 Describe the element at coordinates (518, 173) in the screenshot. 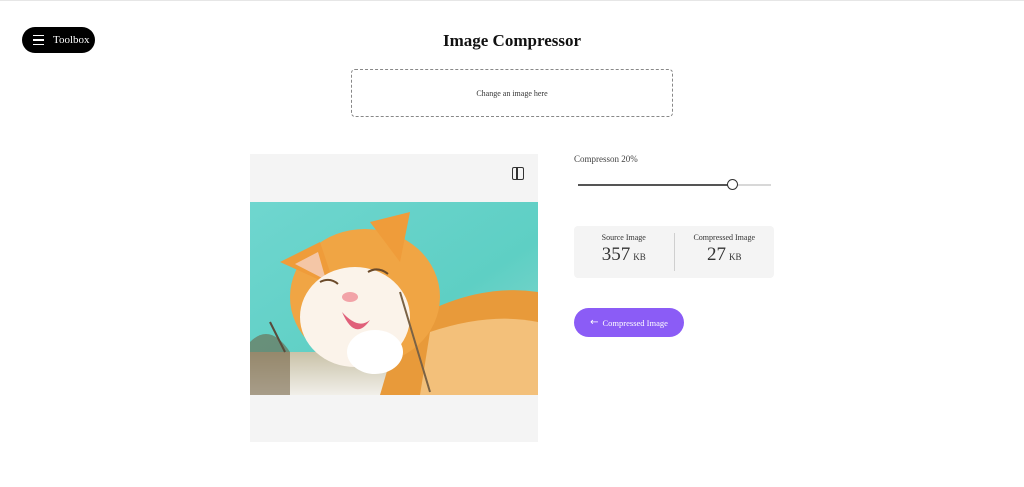

I see `split-view-icon` at that location.